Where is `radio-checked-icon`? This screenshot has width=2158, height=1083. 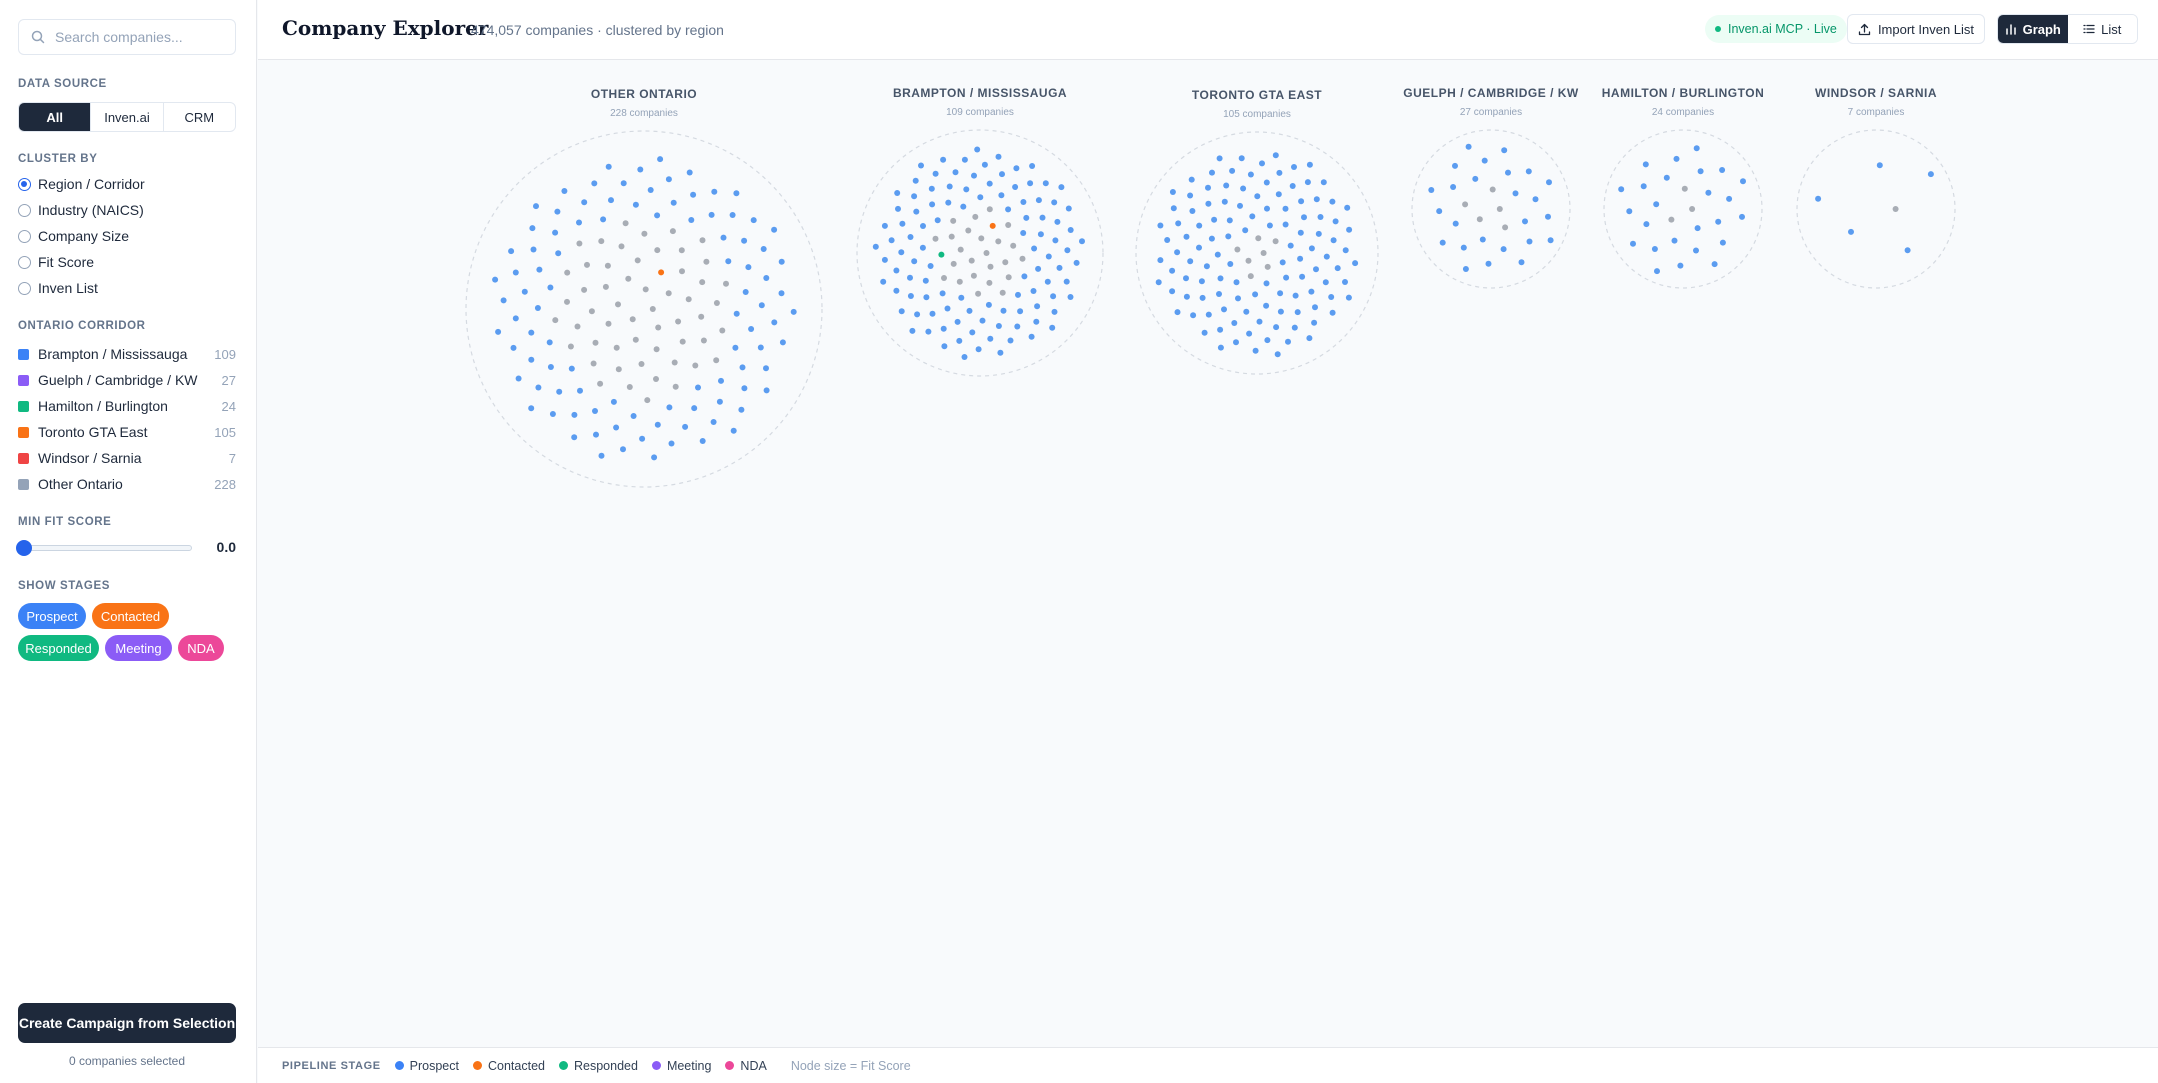 radio-checked-icon is located at coordinates (24, 184).